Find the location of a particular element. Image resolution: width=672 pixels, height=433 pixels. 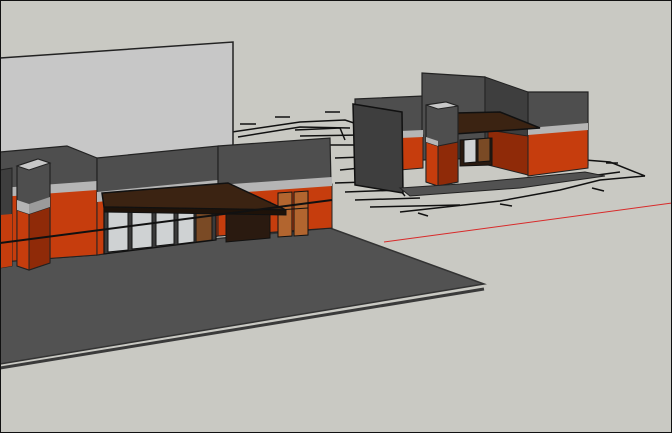

secondary-tower is located at coordinates (442, 144).